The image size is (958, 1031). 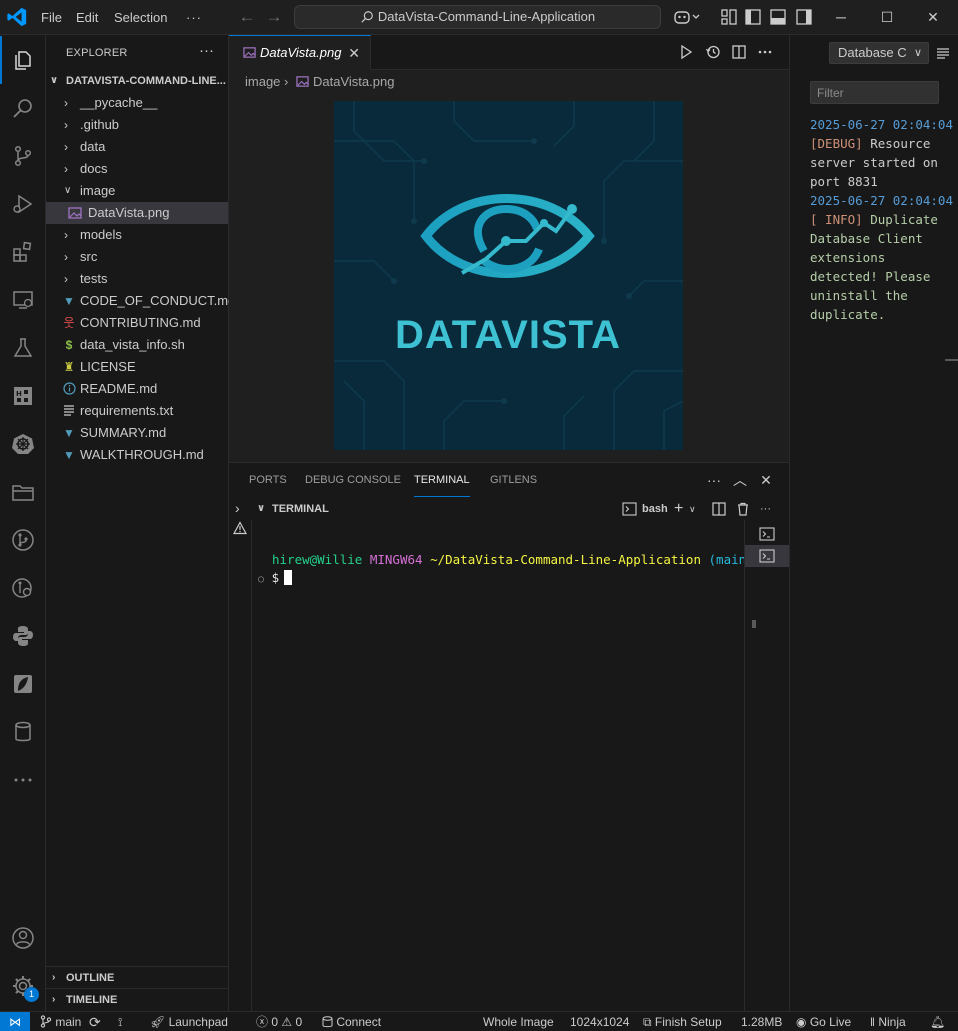 What do you see at coordinates (740, 480) in the screenshot?
I see `maximize-panel-chevron-up-icon: ︿` at bounding box center [740, 480].